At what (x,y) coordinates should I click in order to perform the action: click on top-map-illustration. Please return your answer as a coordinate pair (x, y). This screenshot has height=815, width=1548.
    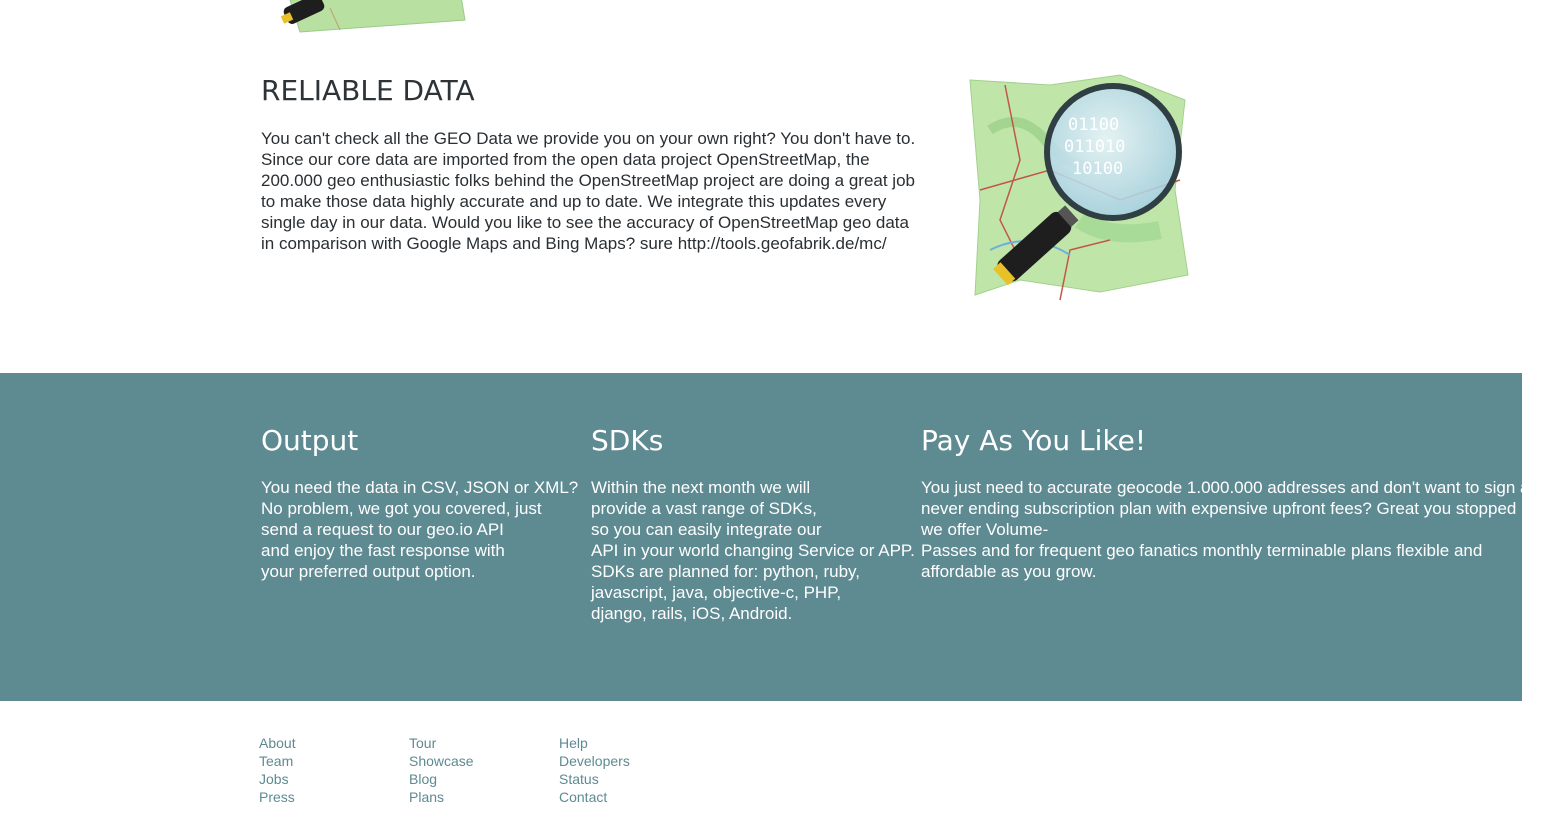
    Looking at the image, I should click on (370, 17).